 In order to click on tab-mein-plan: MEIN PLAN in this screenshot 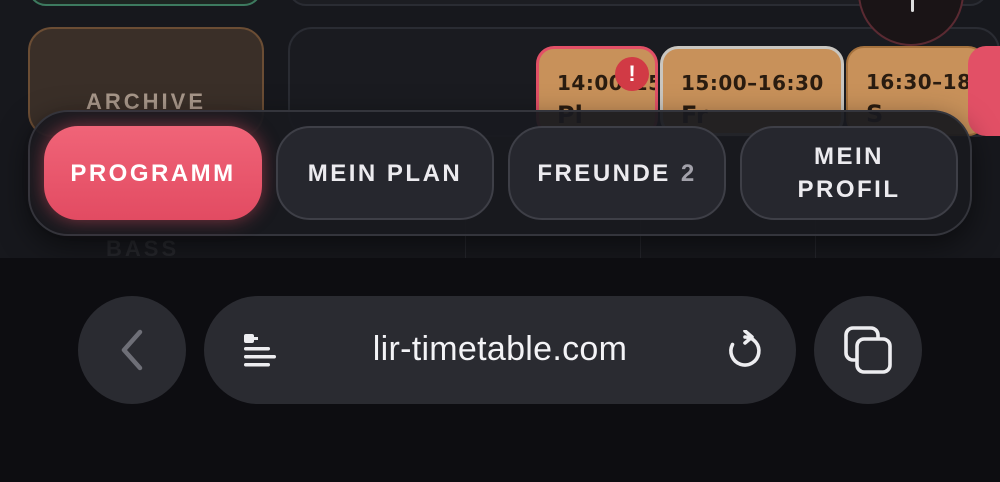, I will do `click(385, 173)`.